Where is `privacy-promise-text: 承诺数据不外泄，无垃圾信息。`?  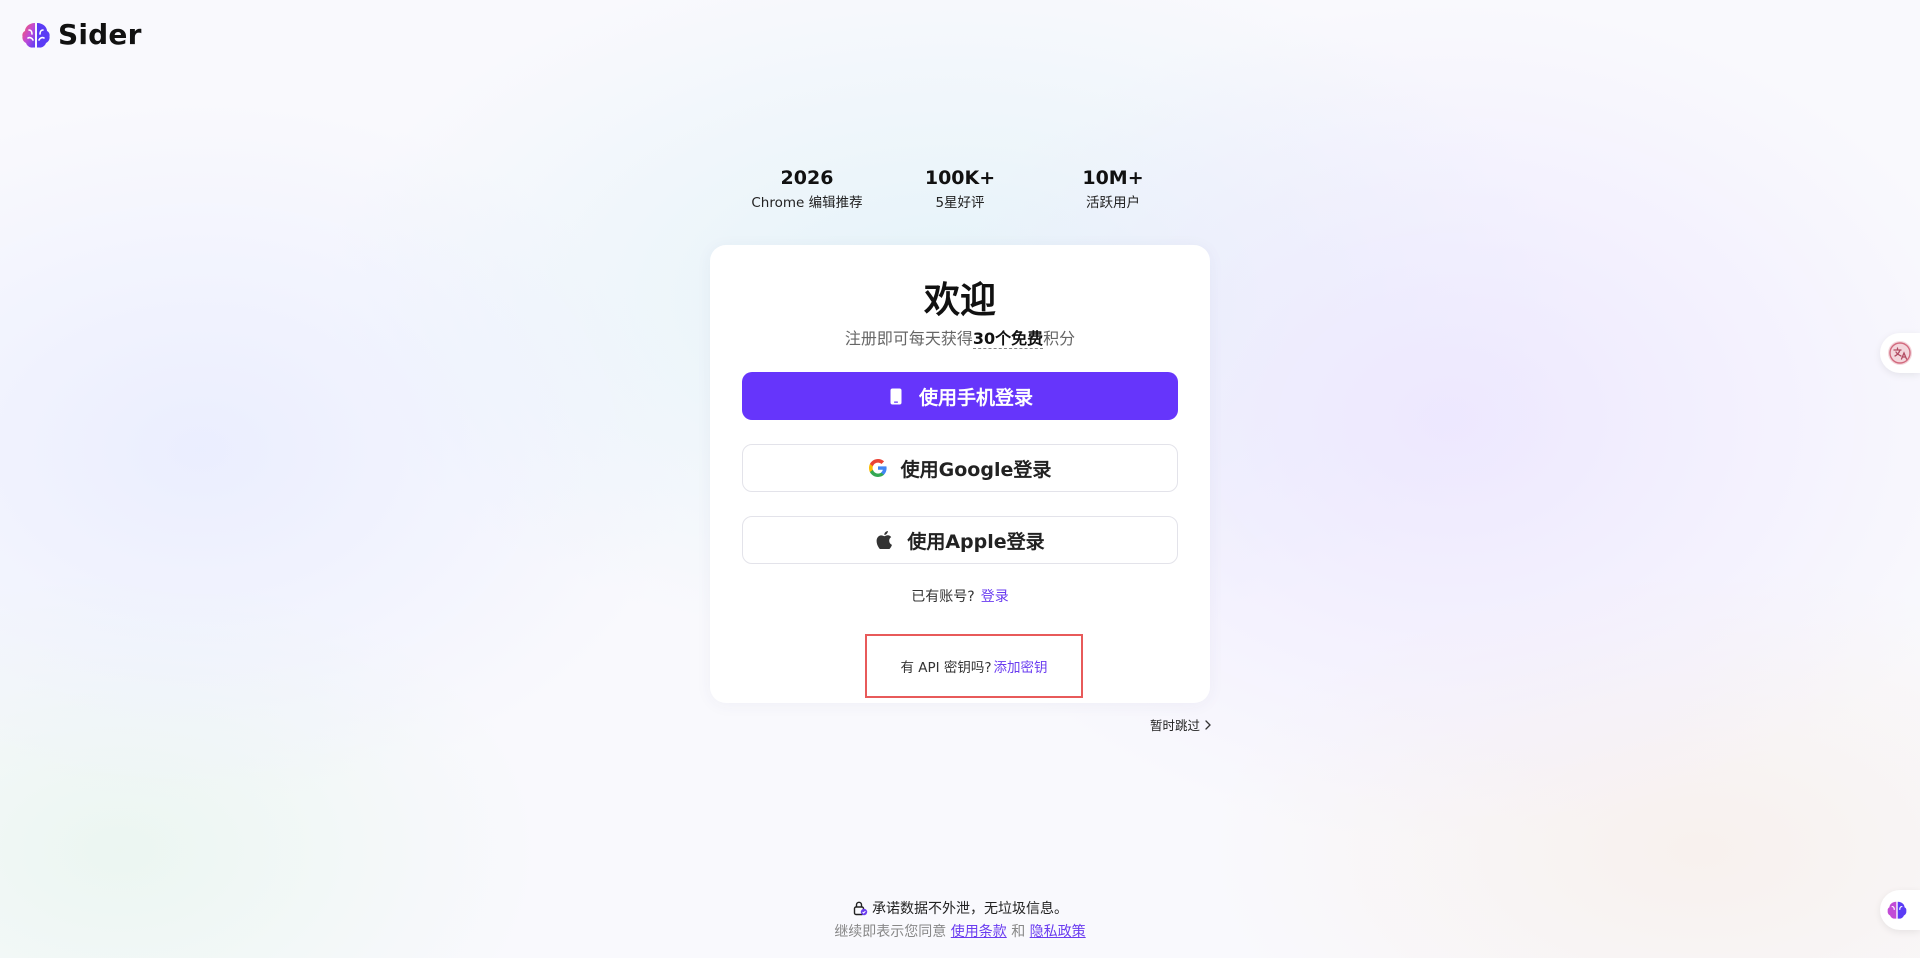 privacy-promise-text: 承诺数据不外泄，无垃圾信息。 is located at coordinates (970, 909).